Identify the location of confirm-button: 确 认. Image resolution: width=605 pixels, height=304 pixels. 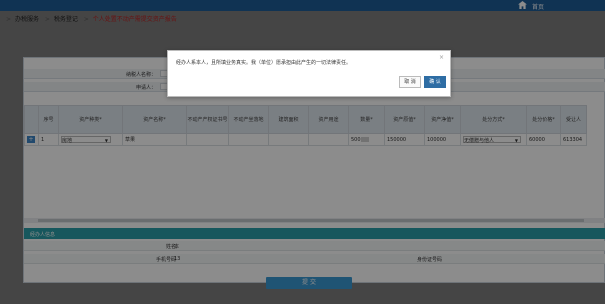
(435, 82).